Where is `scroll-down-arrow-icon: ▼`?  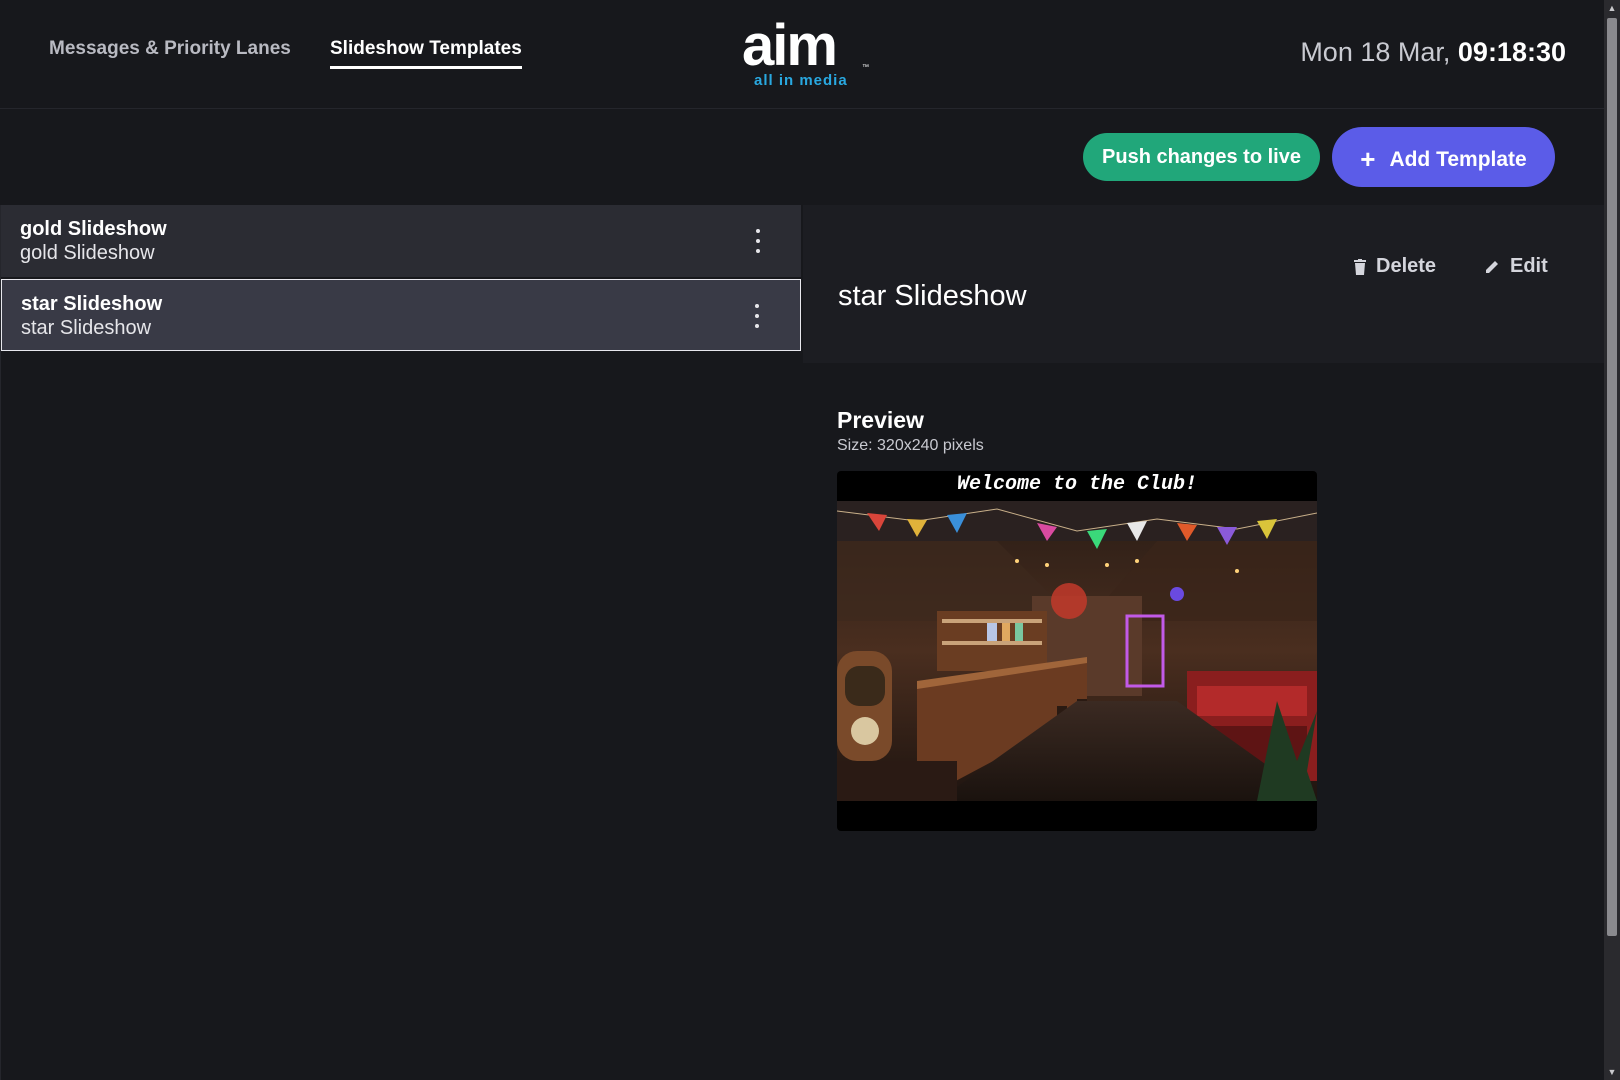
scroll-down-arrow-icon: ▼ is located at coordinates (1612, 1072).